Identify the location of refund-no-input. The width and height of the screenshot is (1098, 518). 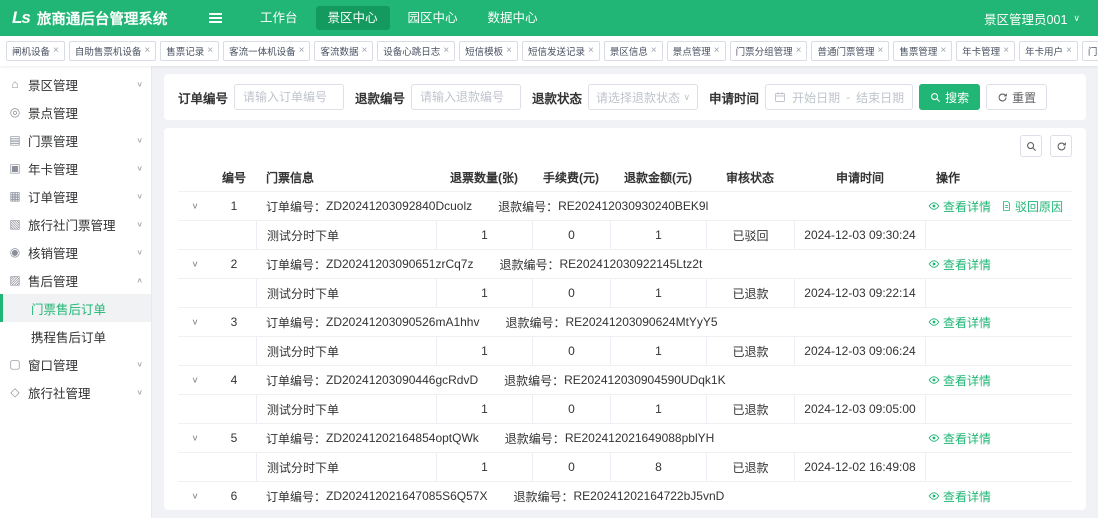
(466, 97).